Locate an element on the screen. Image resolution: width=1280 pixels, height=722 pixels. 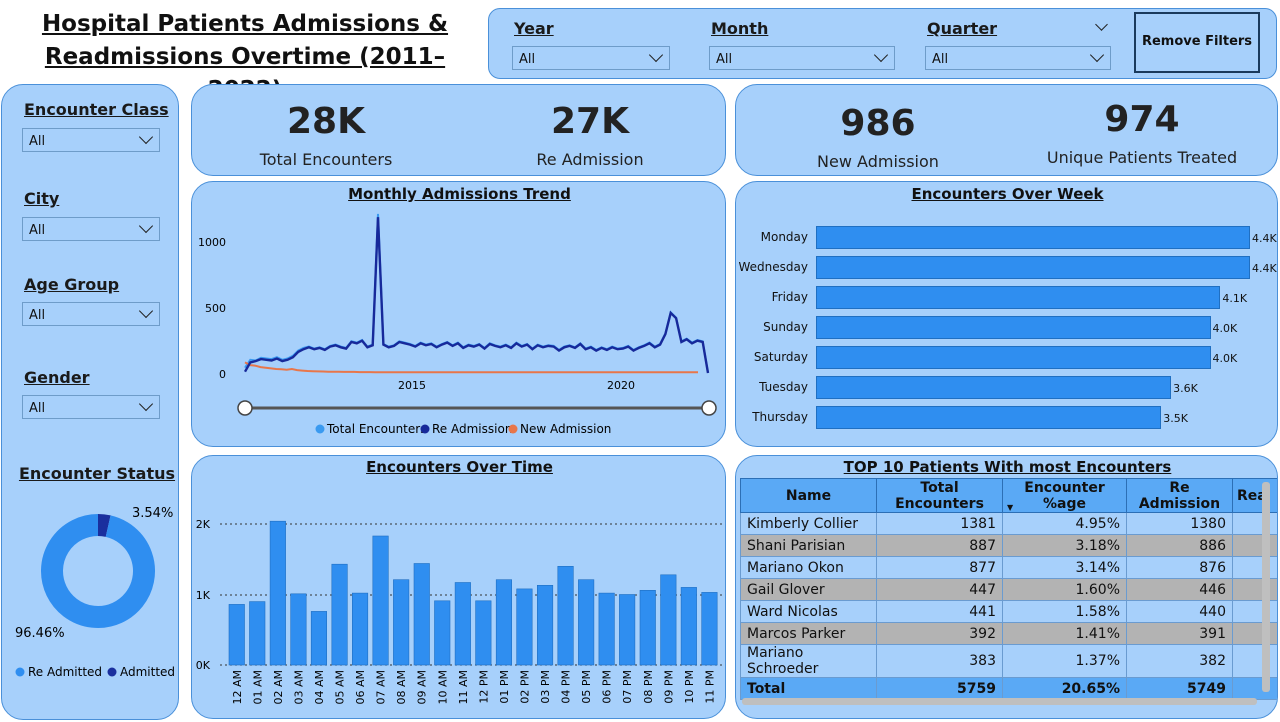
week-bar-value: 4.4K is located at coordinates (1264, 268).